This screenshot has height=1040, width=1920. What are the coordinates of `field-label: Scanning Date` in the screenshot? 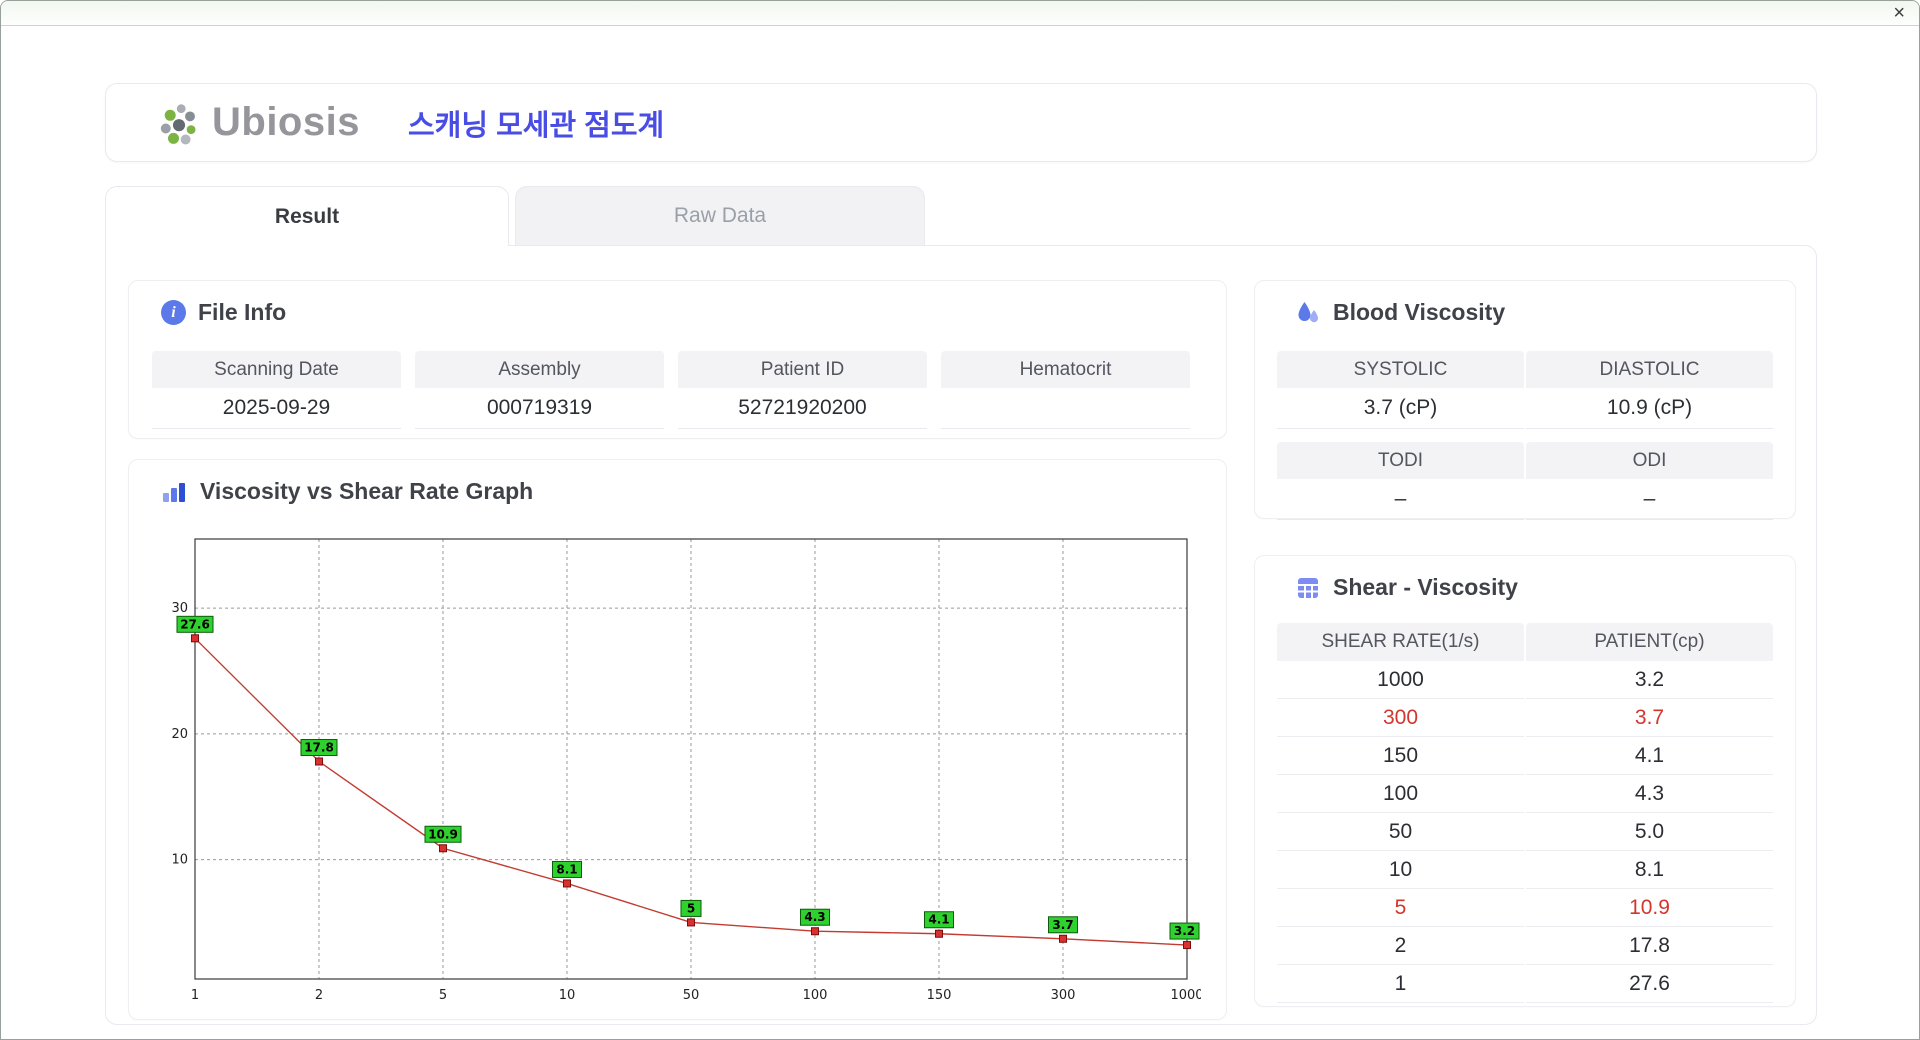 It's located at (276, 369).